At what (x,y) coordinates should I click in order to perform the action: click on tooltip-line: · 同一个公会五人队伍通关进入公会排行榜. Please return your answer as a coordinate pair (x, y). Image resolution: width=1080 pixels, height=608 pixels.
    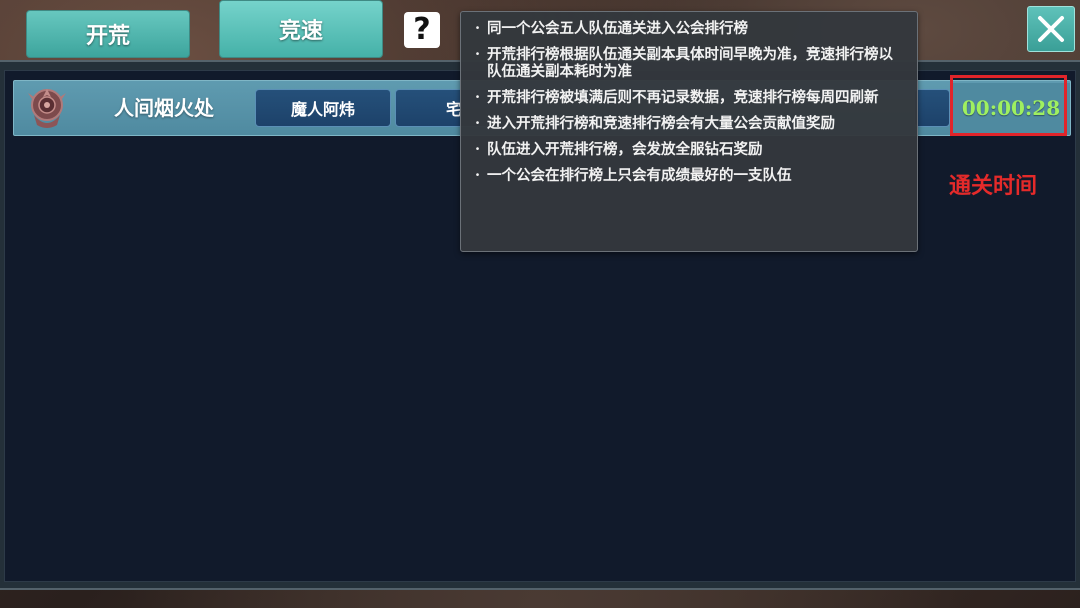
    Looking at the image, I should click on (691, 28).